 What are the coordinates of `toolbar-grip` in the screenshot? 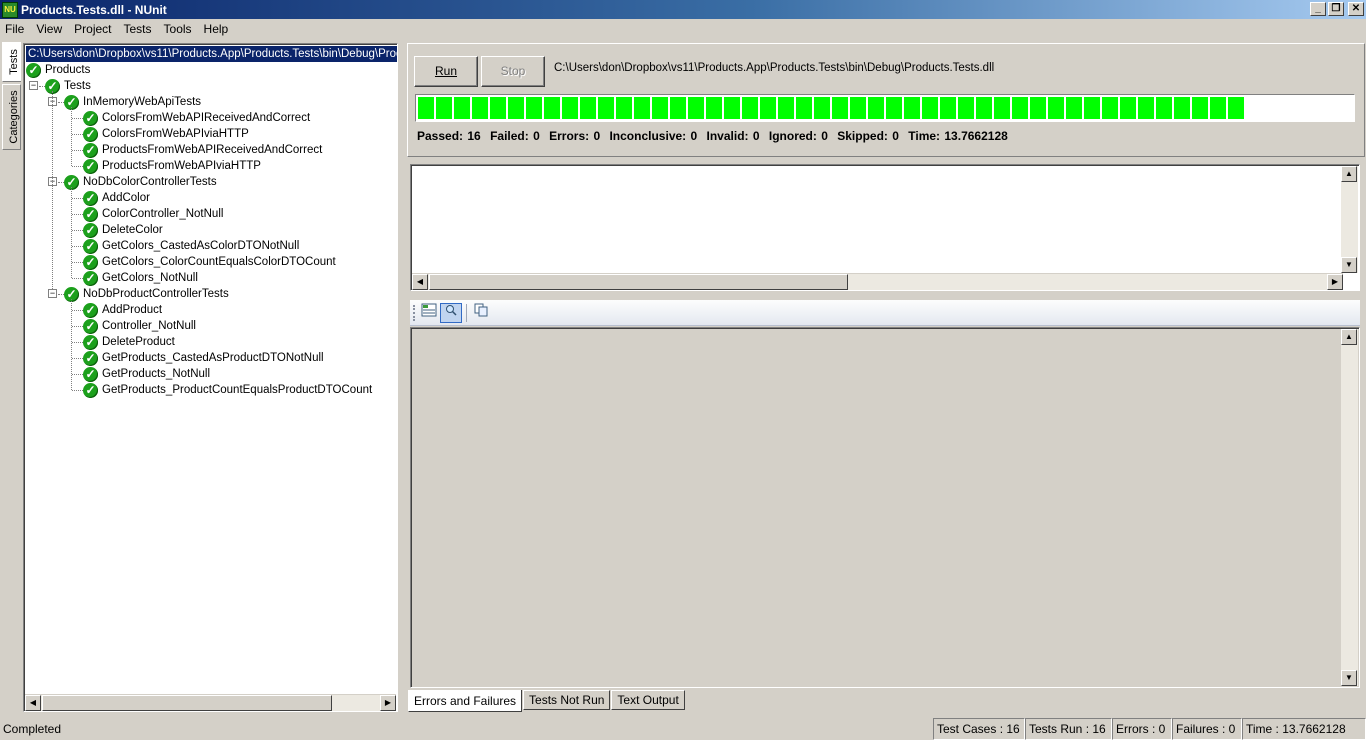 It's located at (414, 313).